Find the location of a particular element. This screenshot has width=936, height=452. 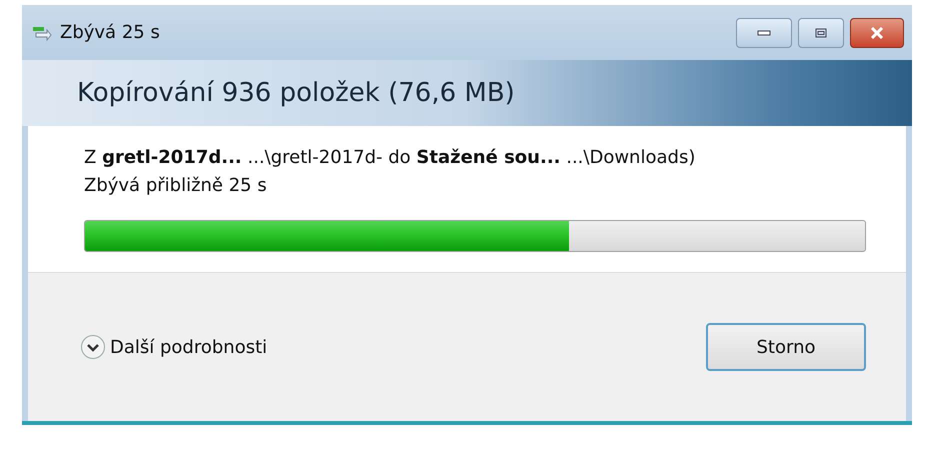

chevron-circle-icon is located at coordinates (93, 347).